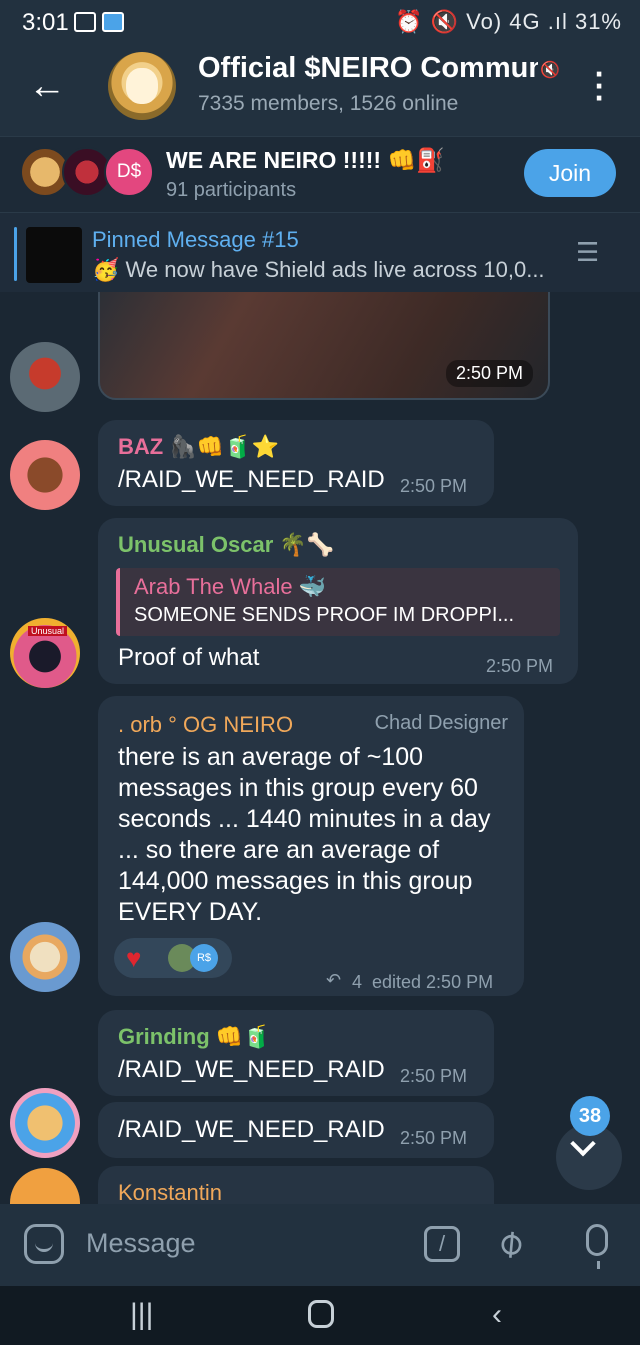  I want to click on home-icon, so click(321, 1314).